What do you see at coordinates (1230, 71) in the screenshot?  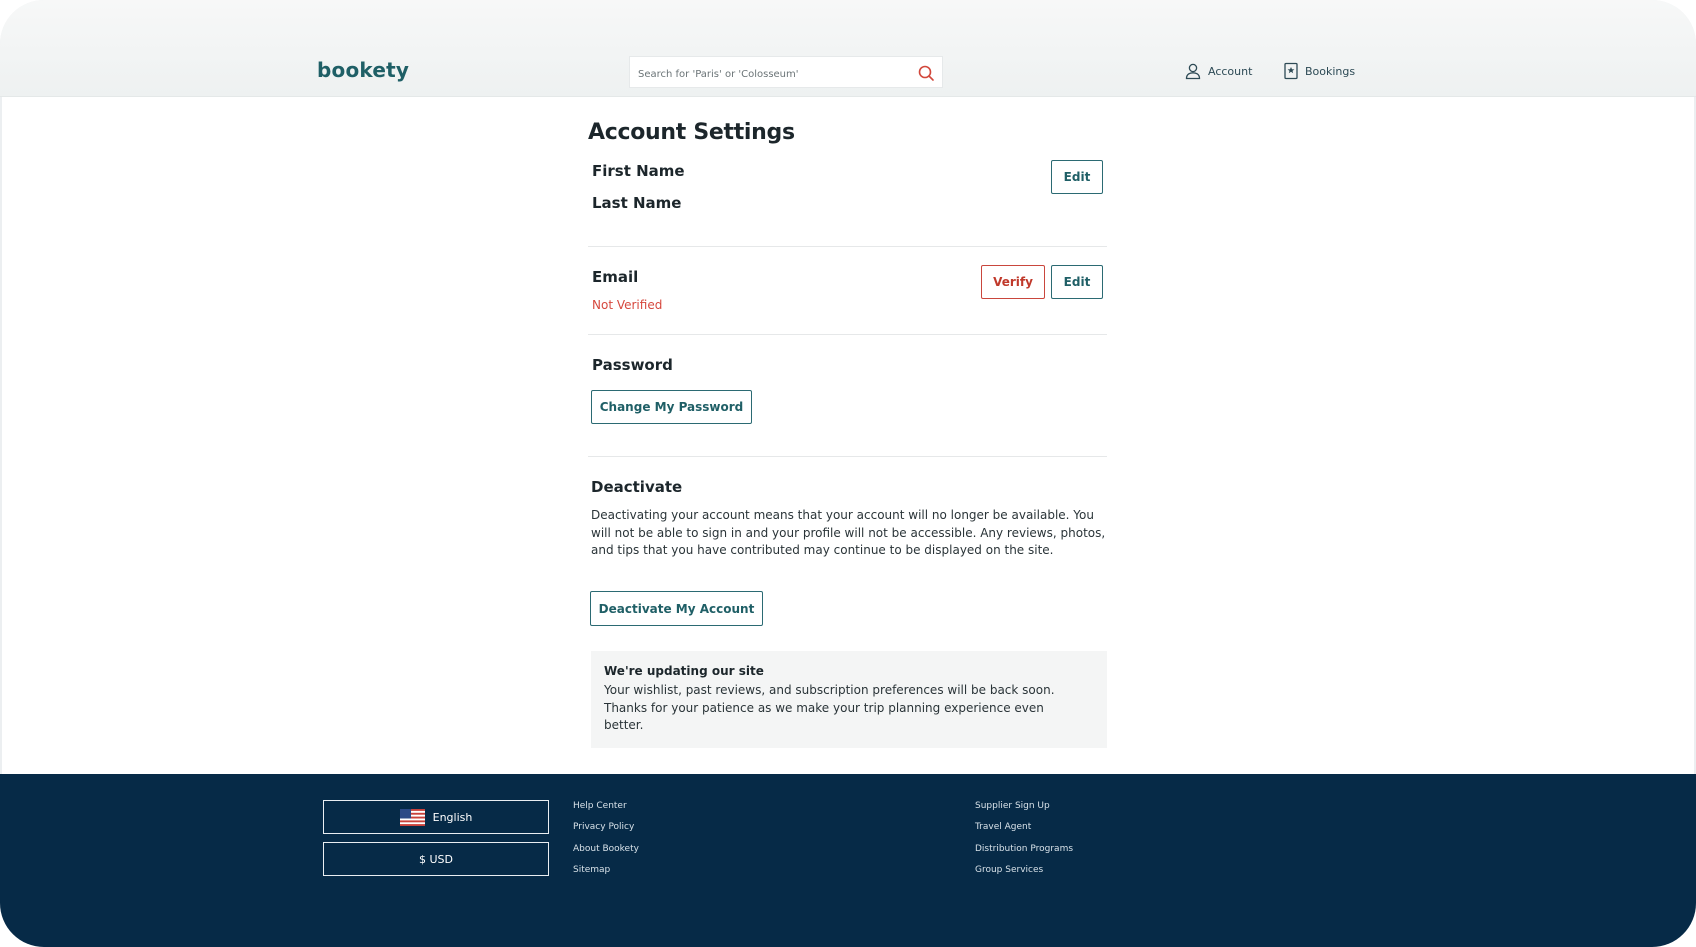 I see `nav-account-label: Account` at bounding box center [1230, 71].